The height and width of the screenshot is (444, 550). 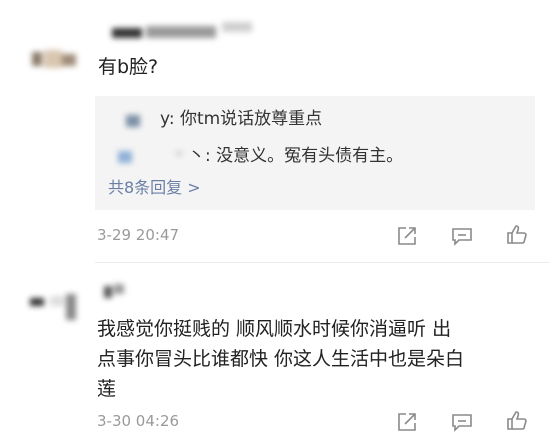 I want to click on reply-text: 丶: 没意义。冤有头债有主。, so click(x=296, y=156).